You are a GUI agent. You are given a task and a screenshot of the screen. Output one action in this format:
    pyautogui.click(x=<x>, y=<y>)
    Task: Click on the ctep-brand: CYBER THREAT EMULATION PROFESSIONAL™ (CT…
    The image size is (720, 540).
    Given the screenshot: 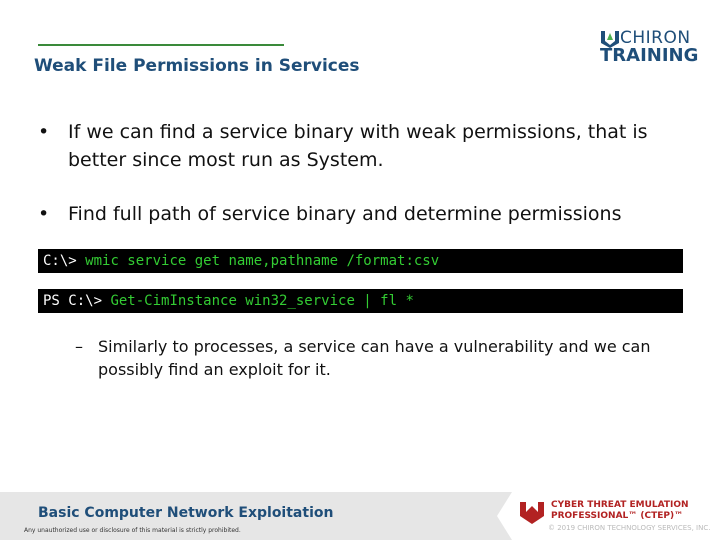 What is the action you would take?
    pyautogui.click(x=620, y=511)
    